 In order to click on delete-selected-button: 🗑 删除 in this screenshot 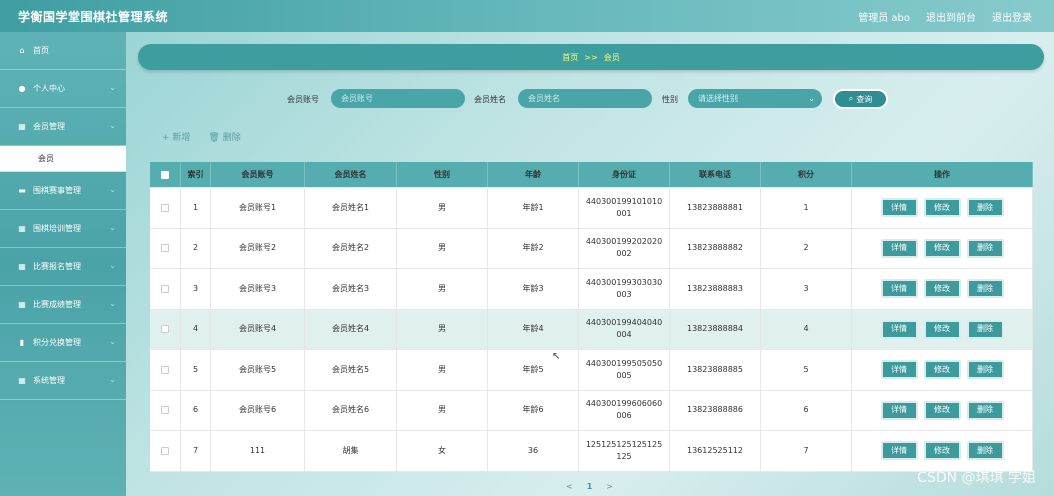, I will do `click(224, 136)`.